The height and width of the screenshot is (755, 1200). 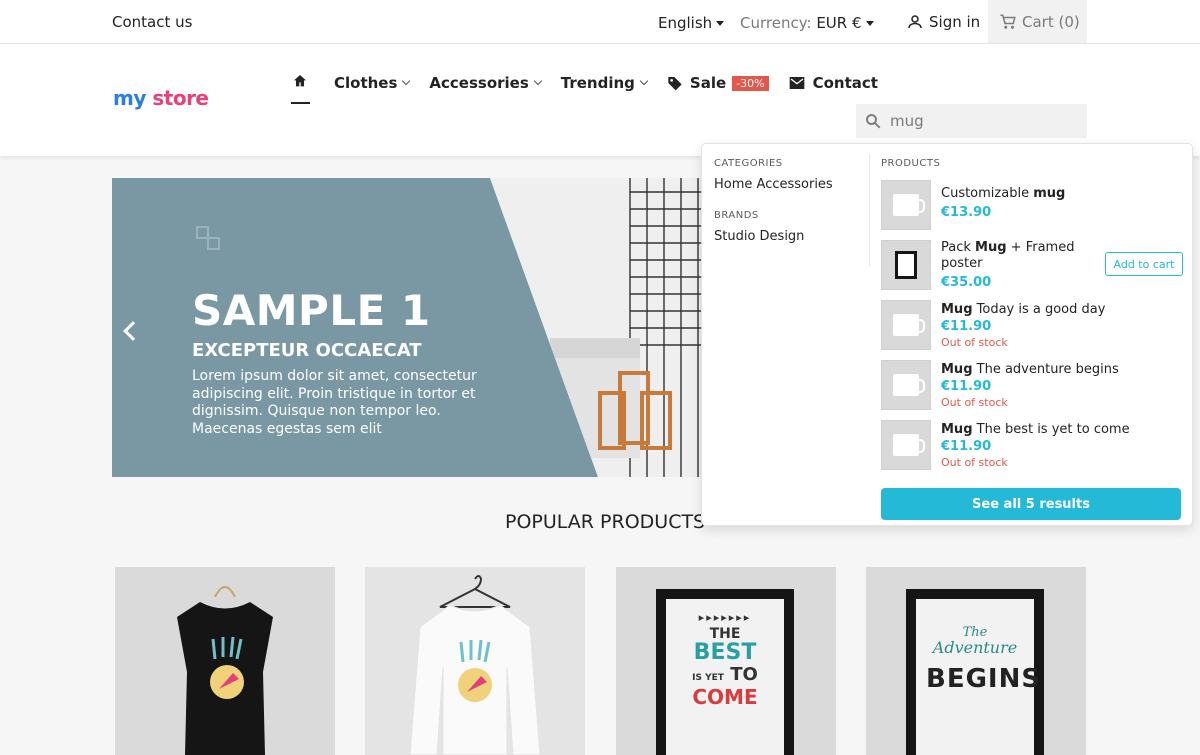 What do you see at coordinates (796, 83) in the screenshot?
I see `mail-icon` at bounding box center [796, 83].